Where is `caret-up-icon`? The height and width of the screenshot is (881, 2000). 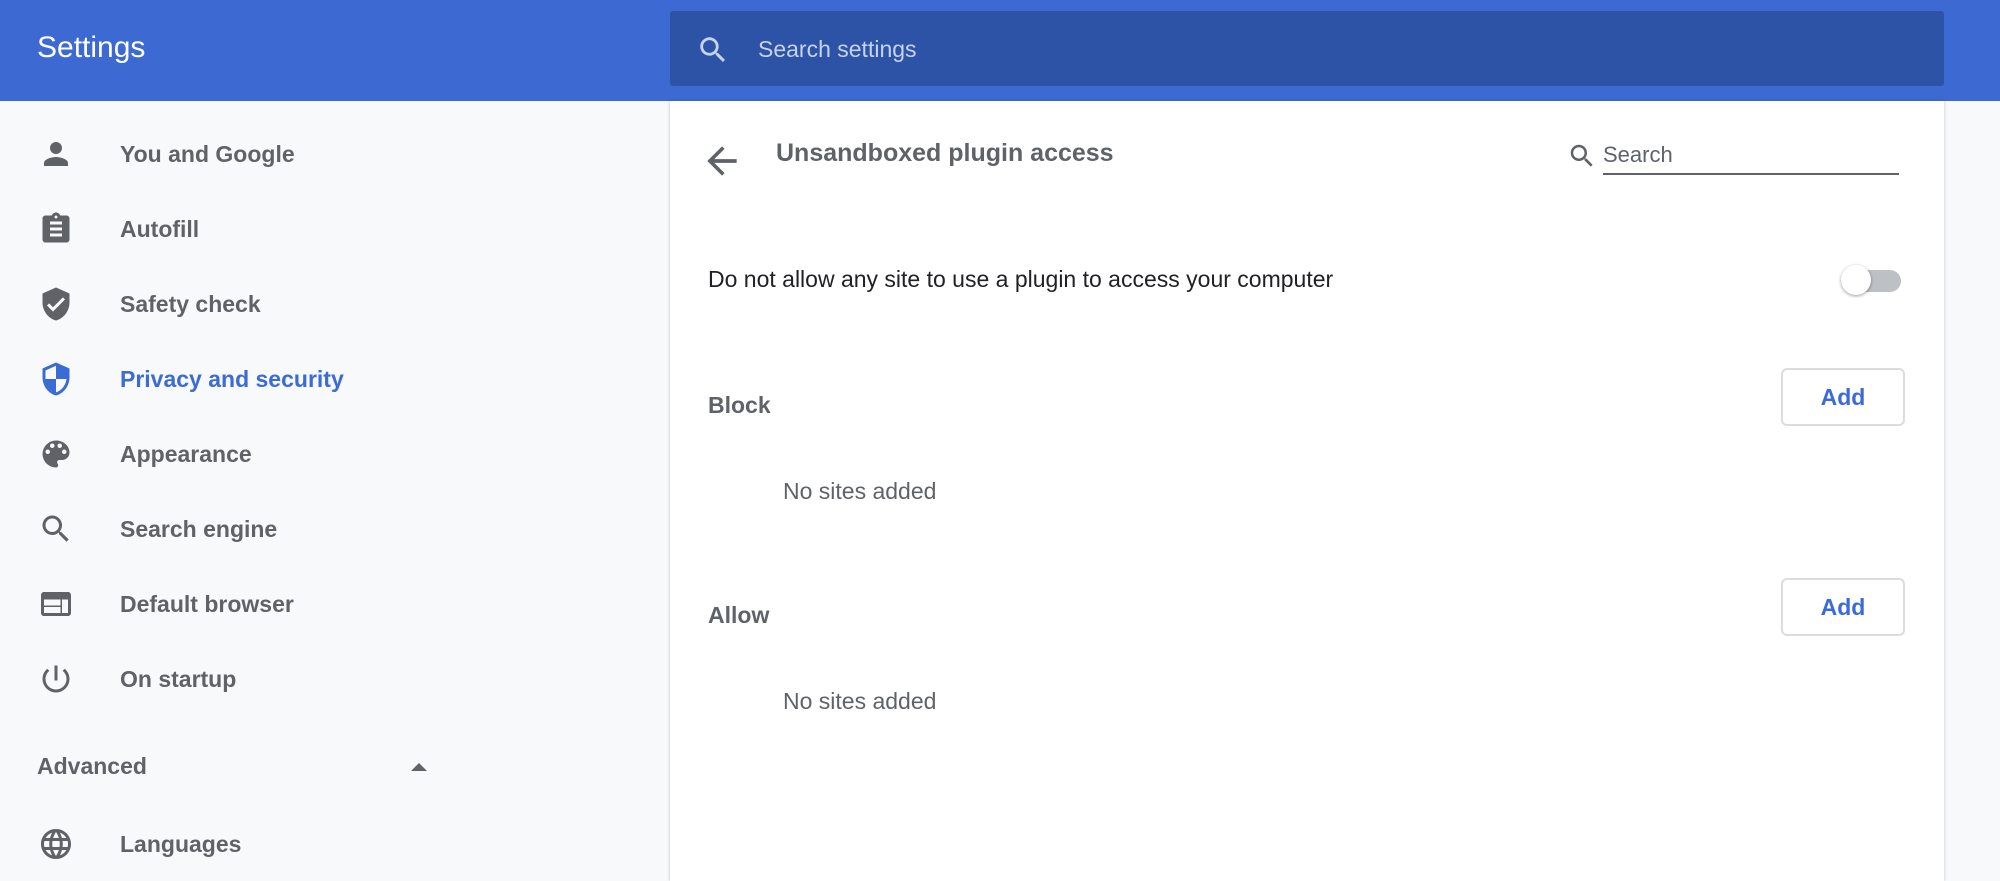 caret-up-icon is located at coordinates (419, 767).